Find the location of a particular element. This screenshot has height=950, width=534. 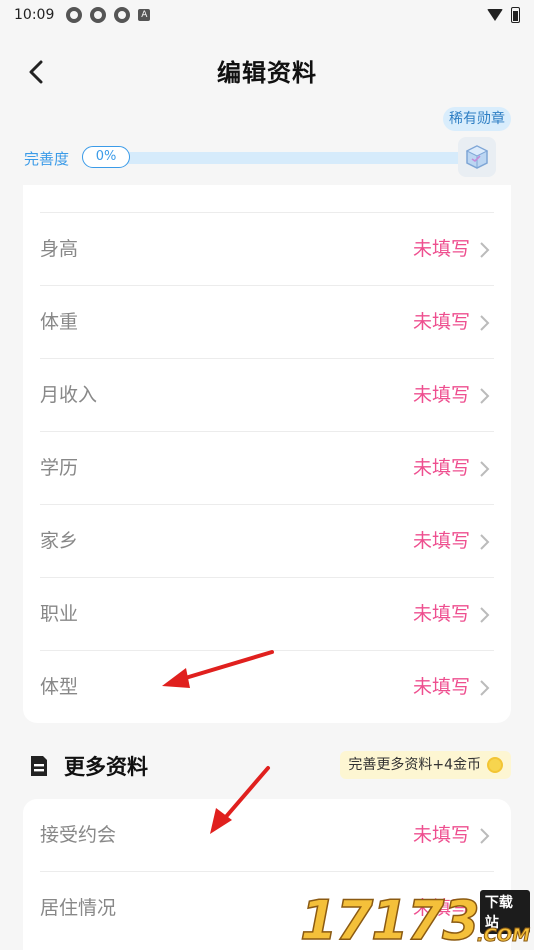

row-label: 学历 is located at coordinates (59, 468).